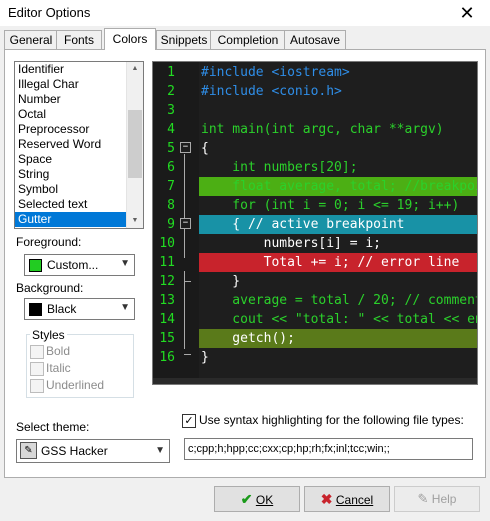 The image size is (490, 521). I want to click on background-select: Black ▼, so click(79, 309).